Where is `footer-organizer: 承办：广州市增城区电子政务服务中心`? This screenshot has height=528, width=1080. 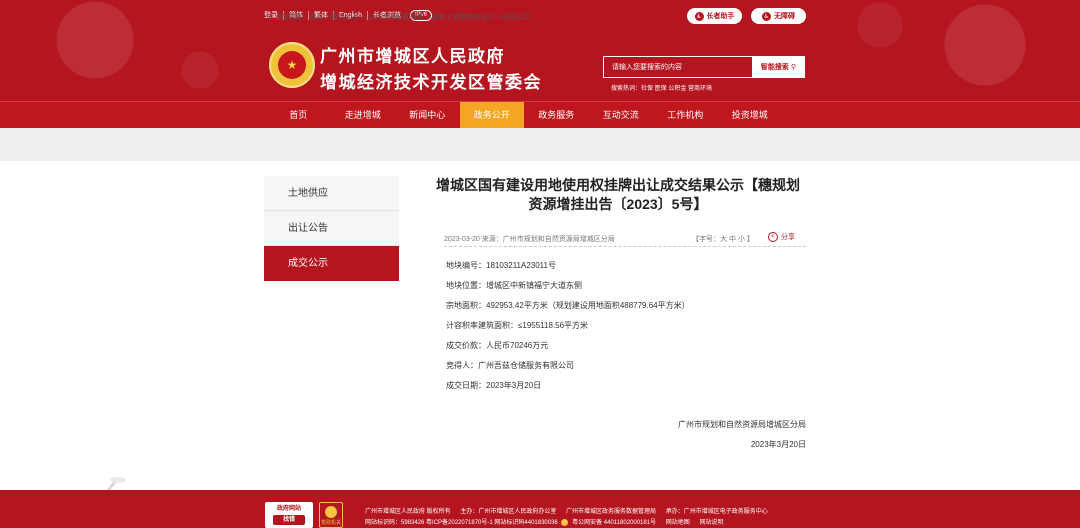
footer-organizer: 承办：广州市增城区电子政务服务中心 is located at coordinates (716, 512).